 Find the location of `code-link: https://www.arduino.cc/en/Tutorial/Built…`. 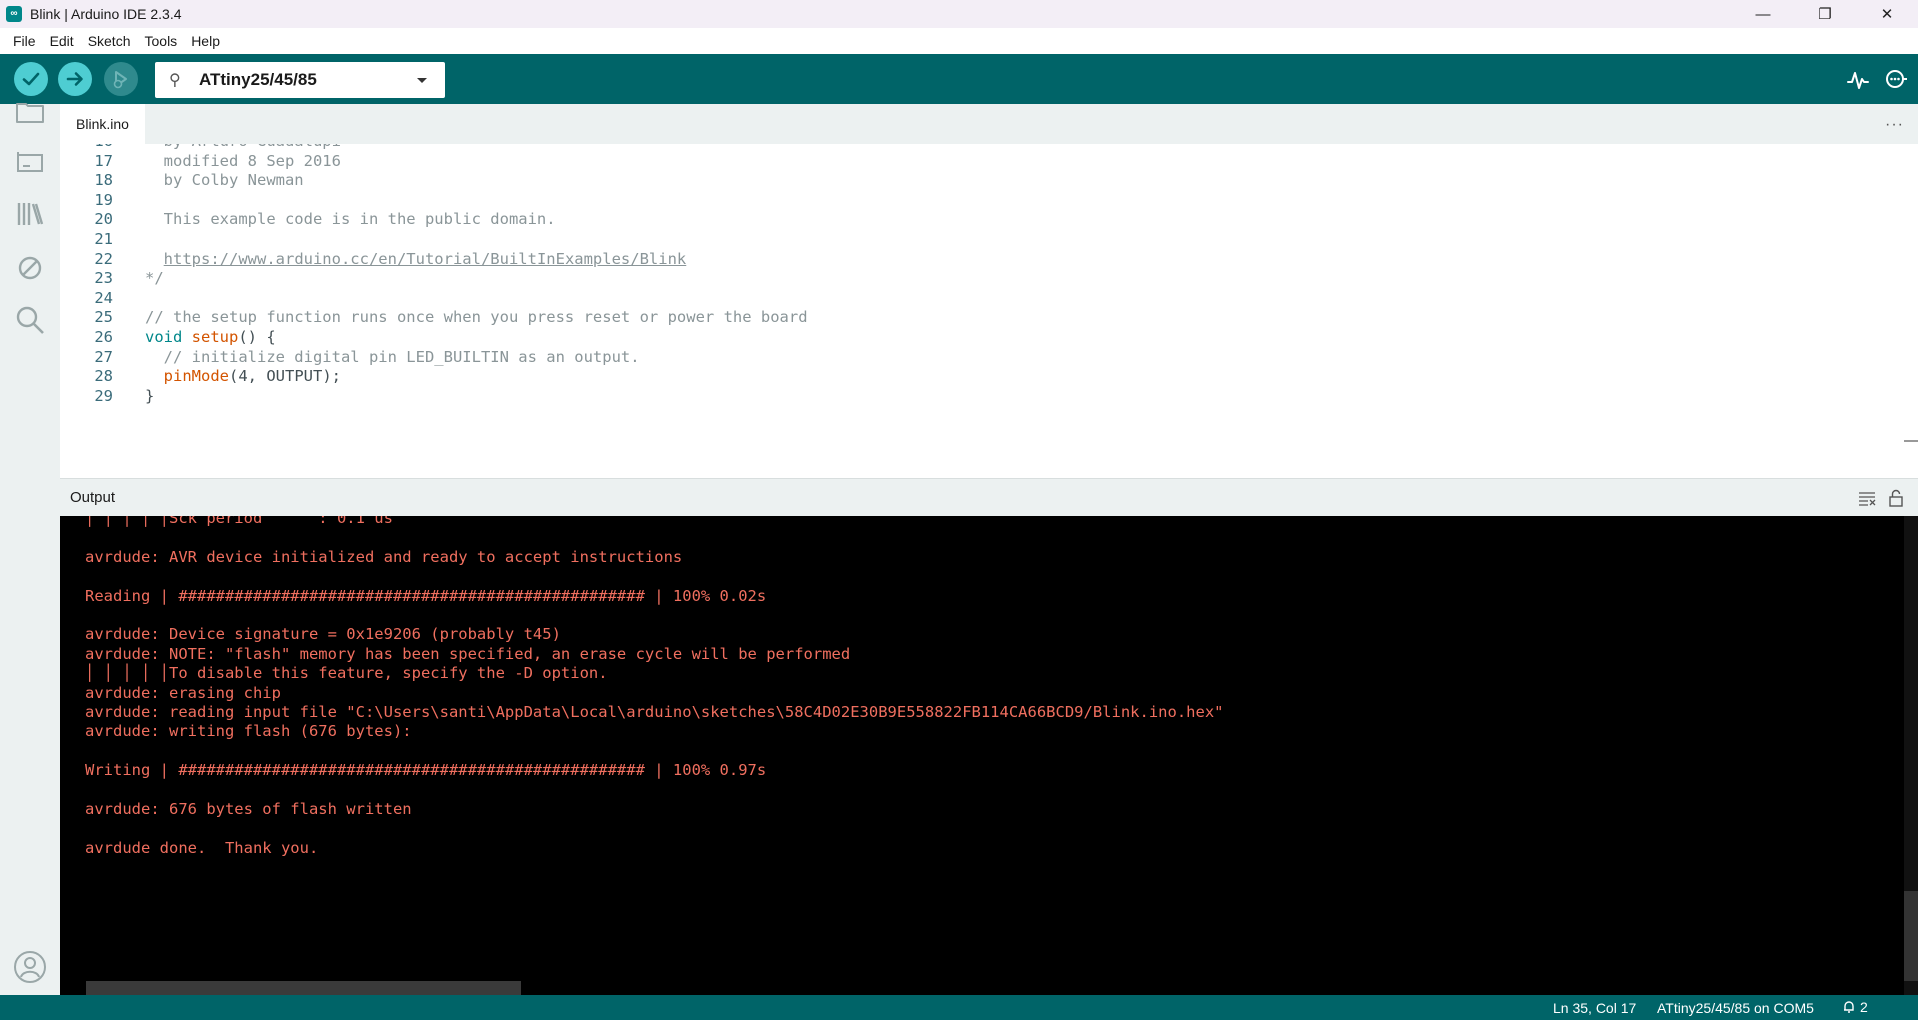

code-link: https://www.arduino.cc/en/Tutorial/Built… is located at coordinates (425, 259).